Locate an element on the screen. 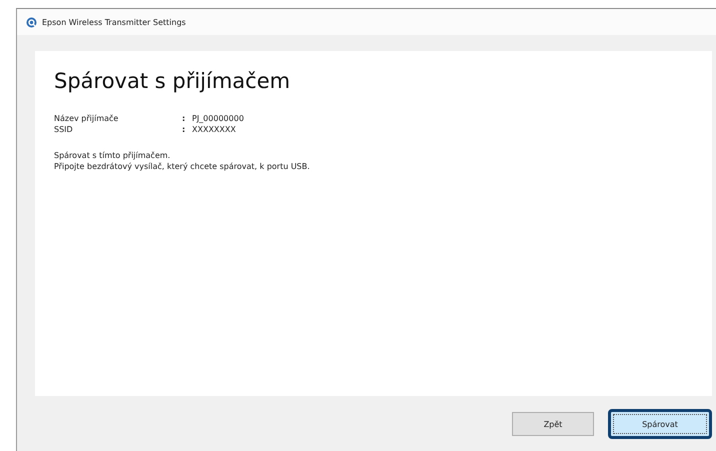 The width and height of the screenshot is (716, 451). page-heading: Spárovat s přijímačem is located at coordinates (173, 81).